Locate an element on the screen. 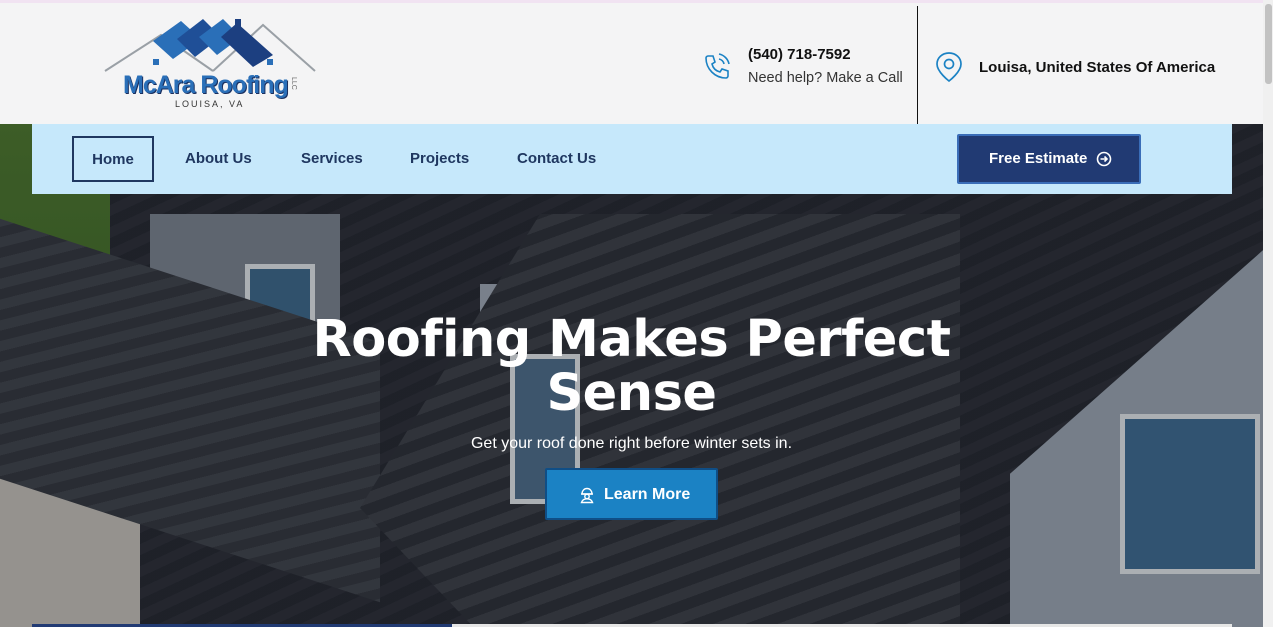 This screenshot has width=1273, height=627. logo-suffix: LLC is located at coordinates (293, 83).